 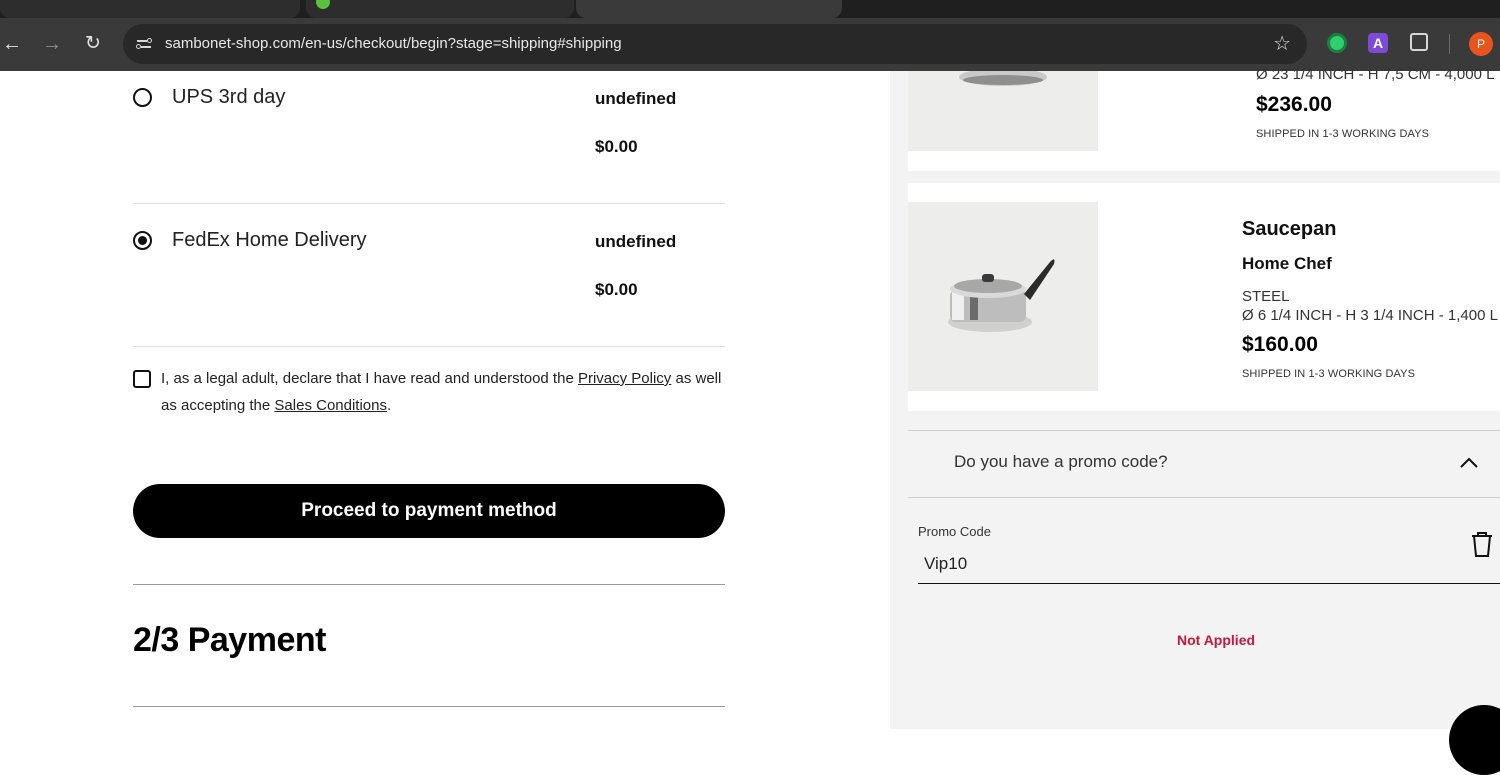 What do you see at coordinates (1419, 42) in the screenshot?
I see `extensions-puzzle-icon` at bounding box center [1419, 42].